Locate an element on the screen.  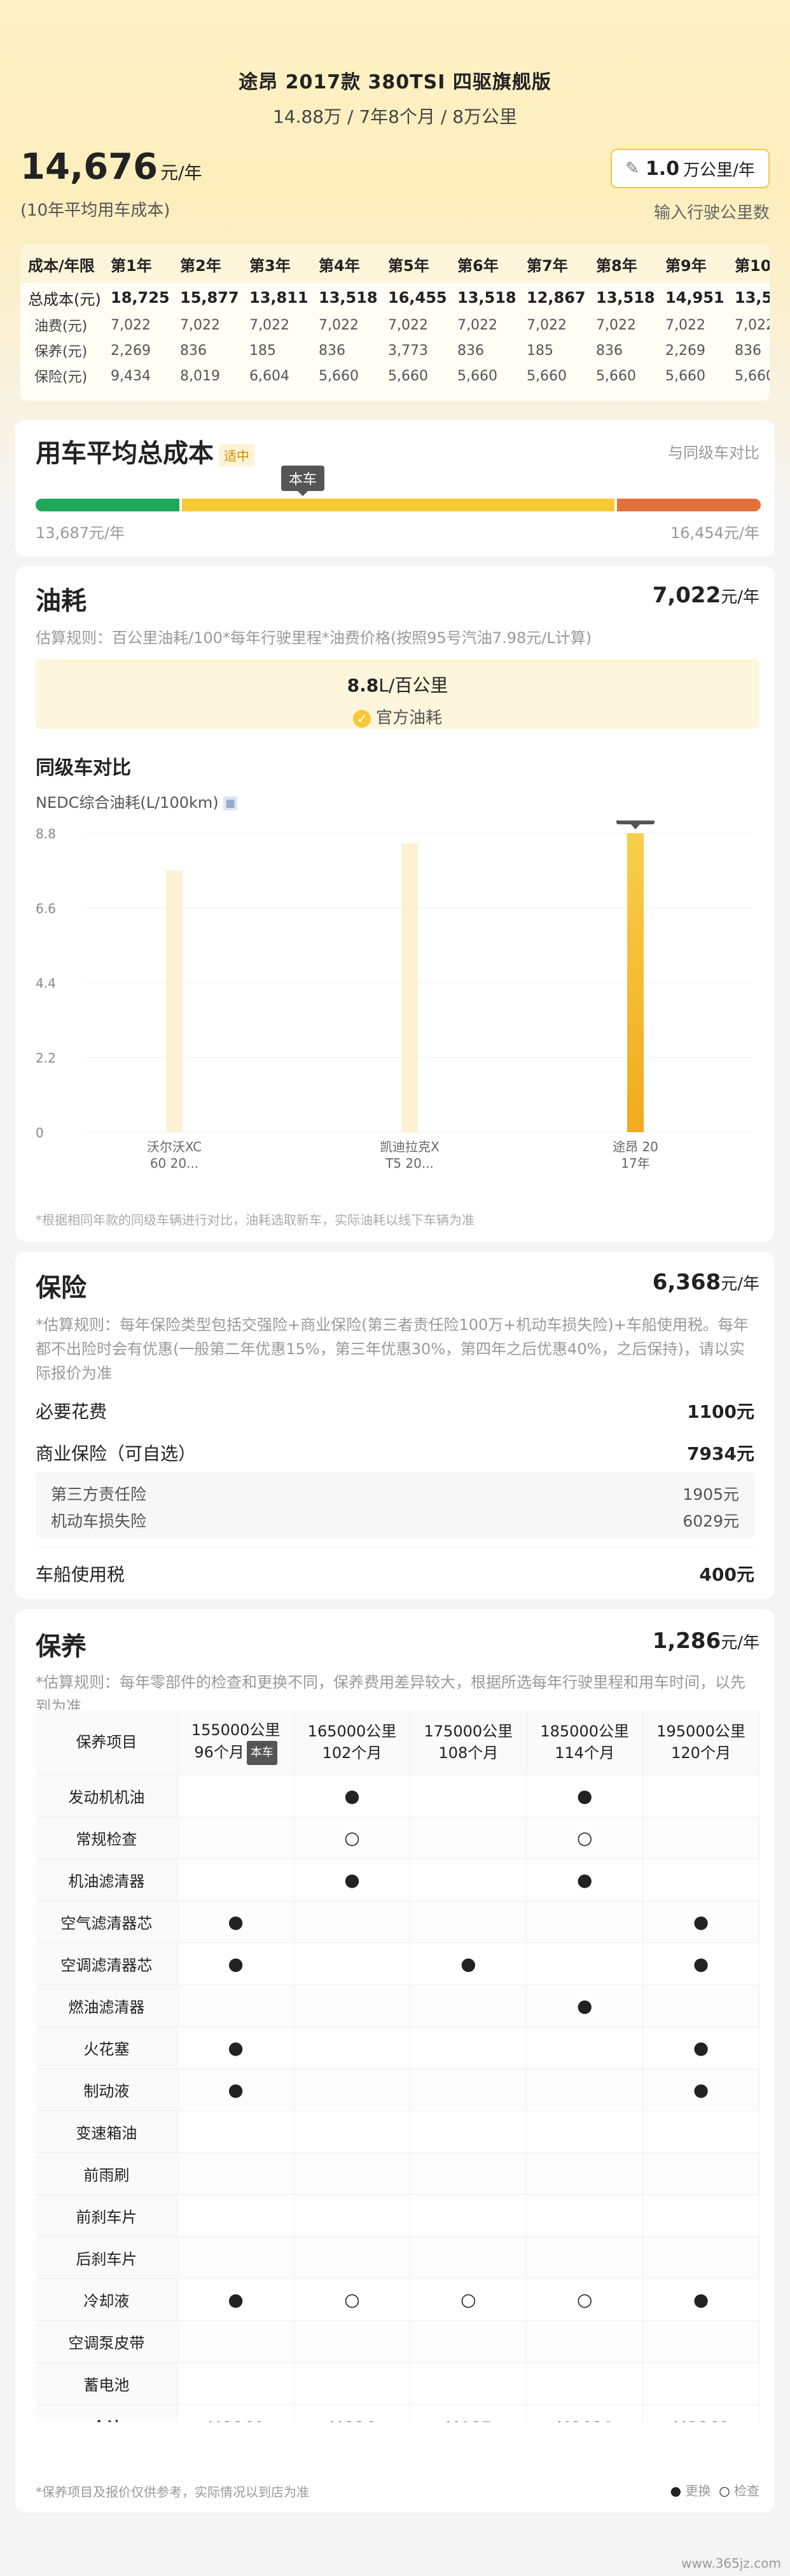
info-icon: ▦ is located at coordinates (231, 803).